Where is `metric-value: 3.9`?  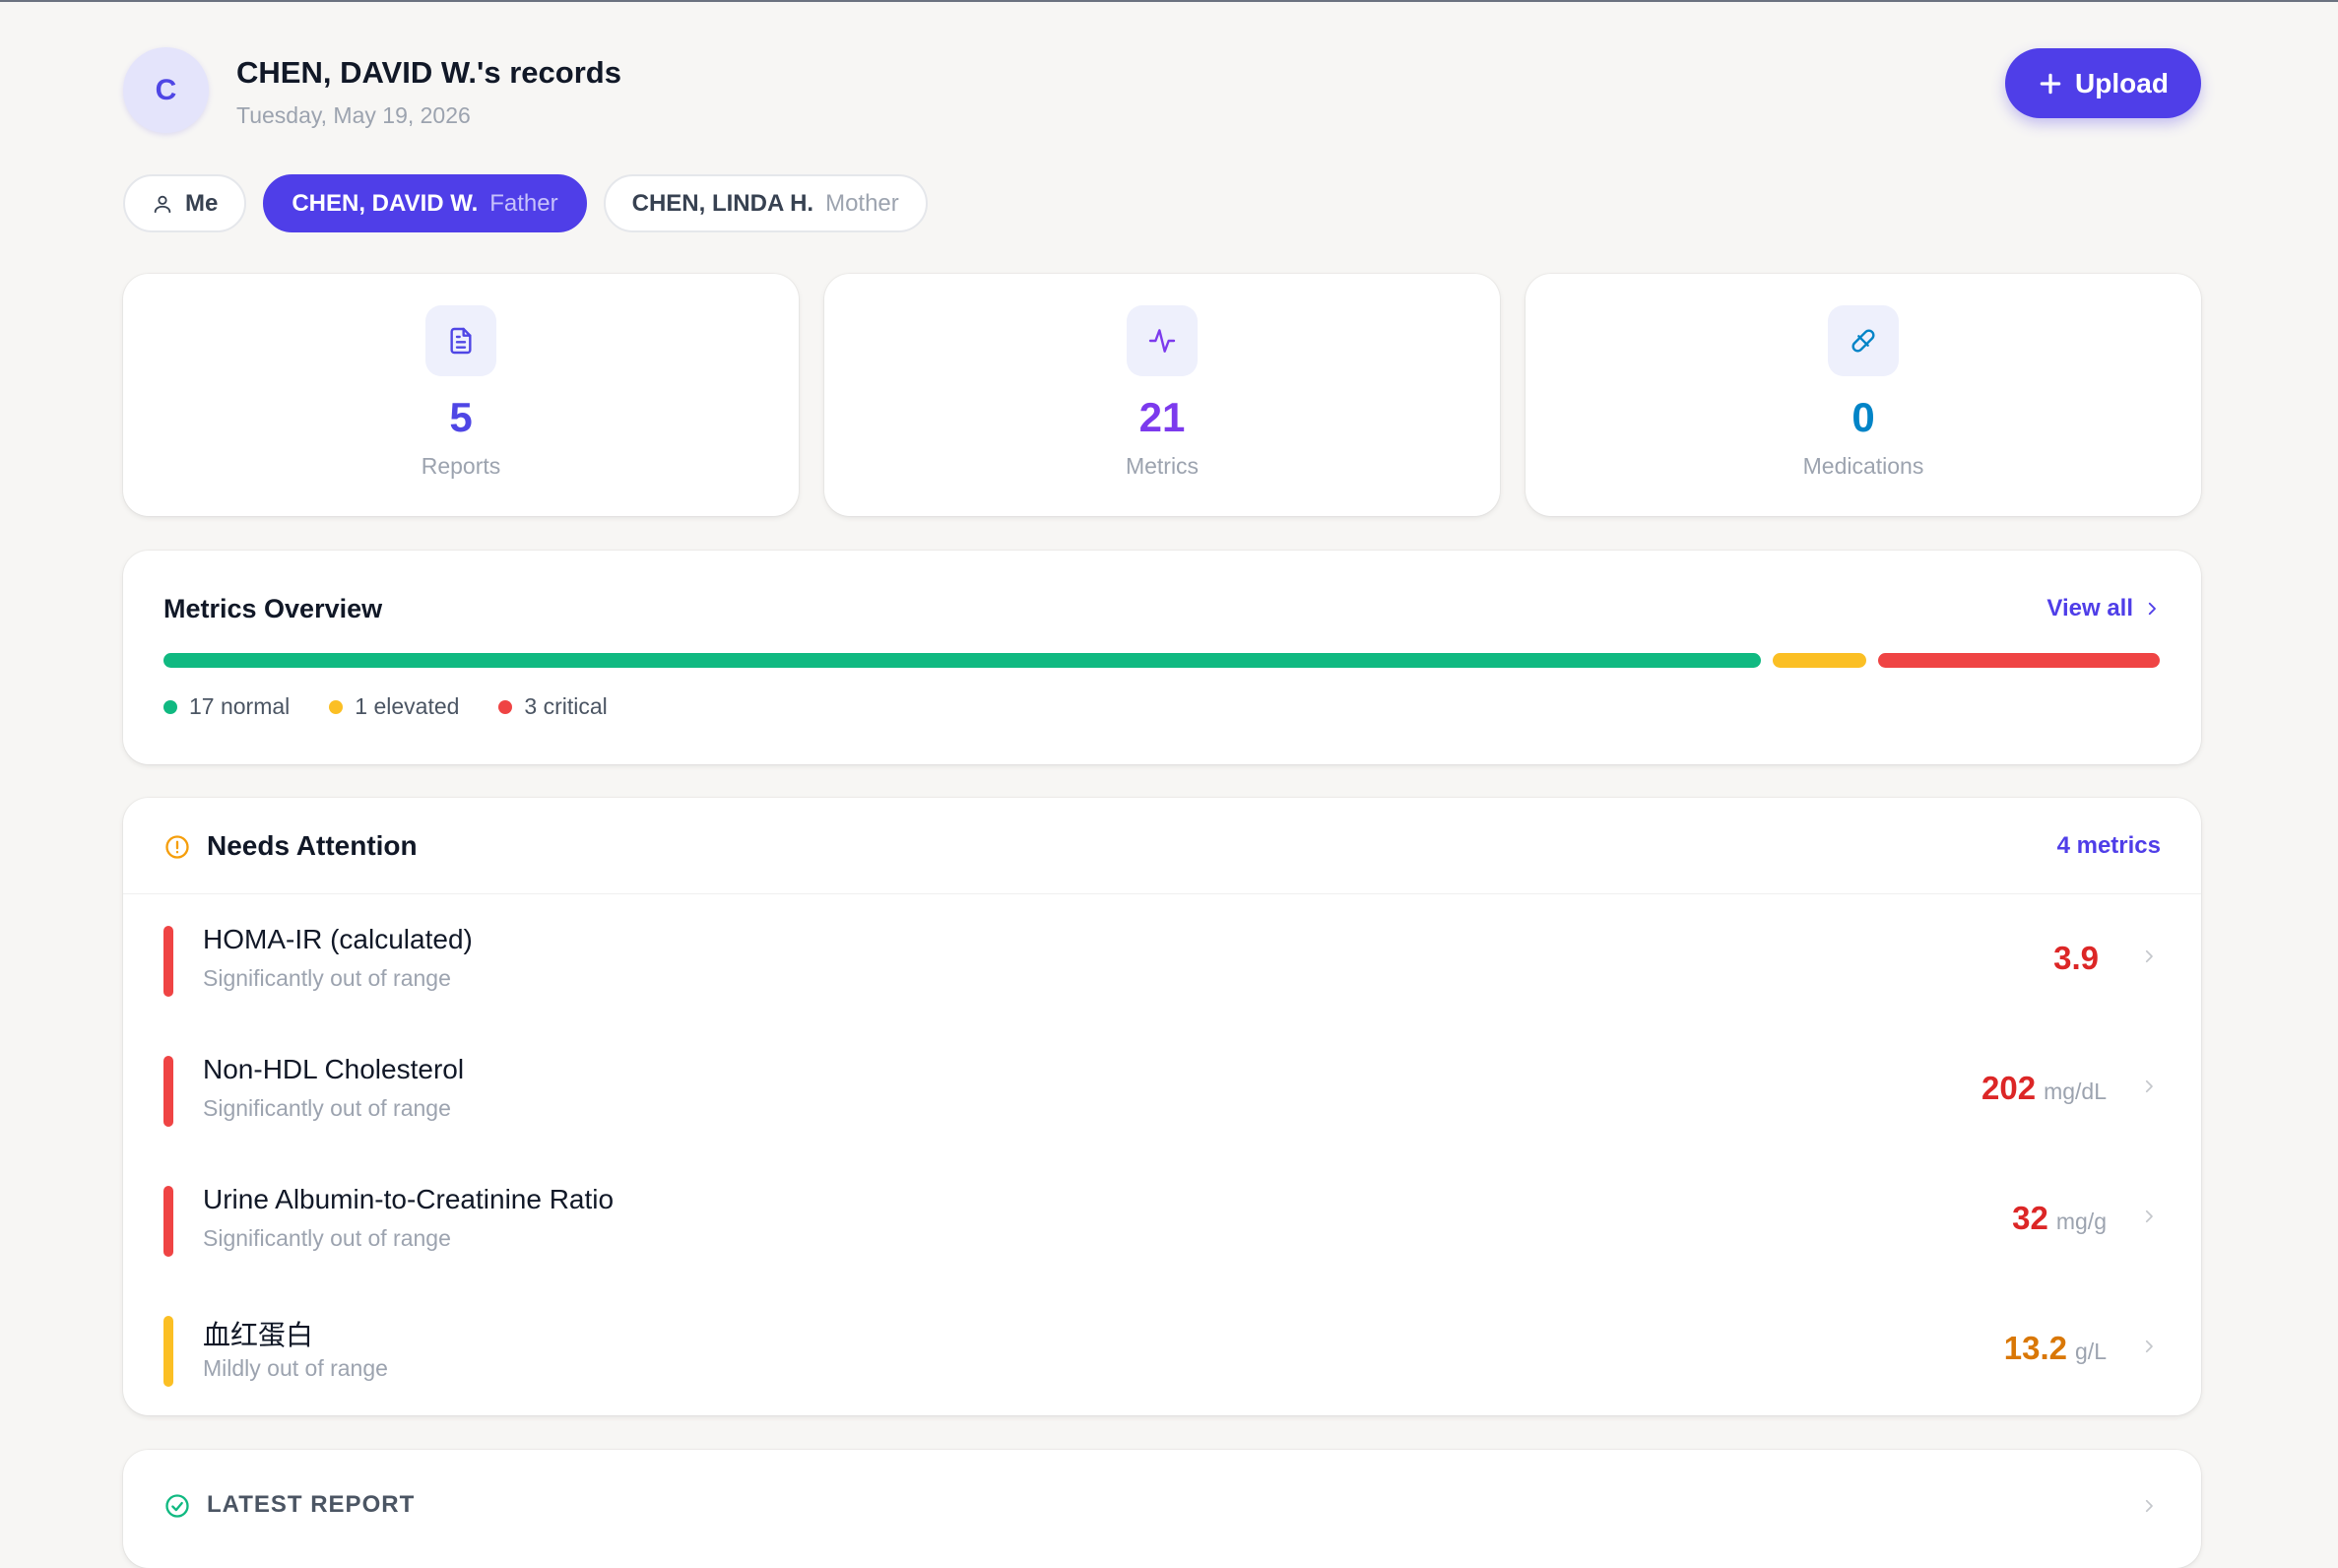 metric-value: 3.9 is located at coordinates (2076, 958).